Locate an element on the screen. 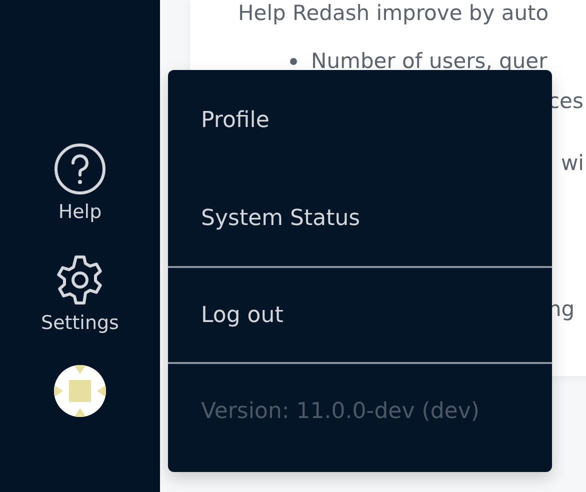 The image size is (586, 492). bullet-icon is located at coordinates (293, 62).